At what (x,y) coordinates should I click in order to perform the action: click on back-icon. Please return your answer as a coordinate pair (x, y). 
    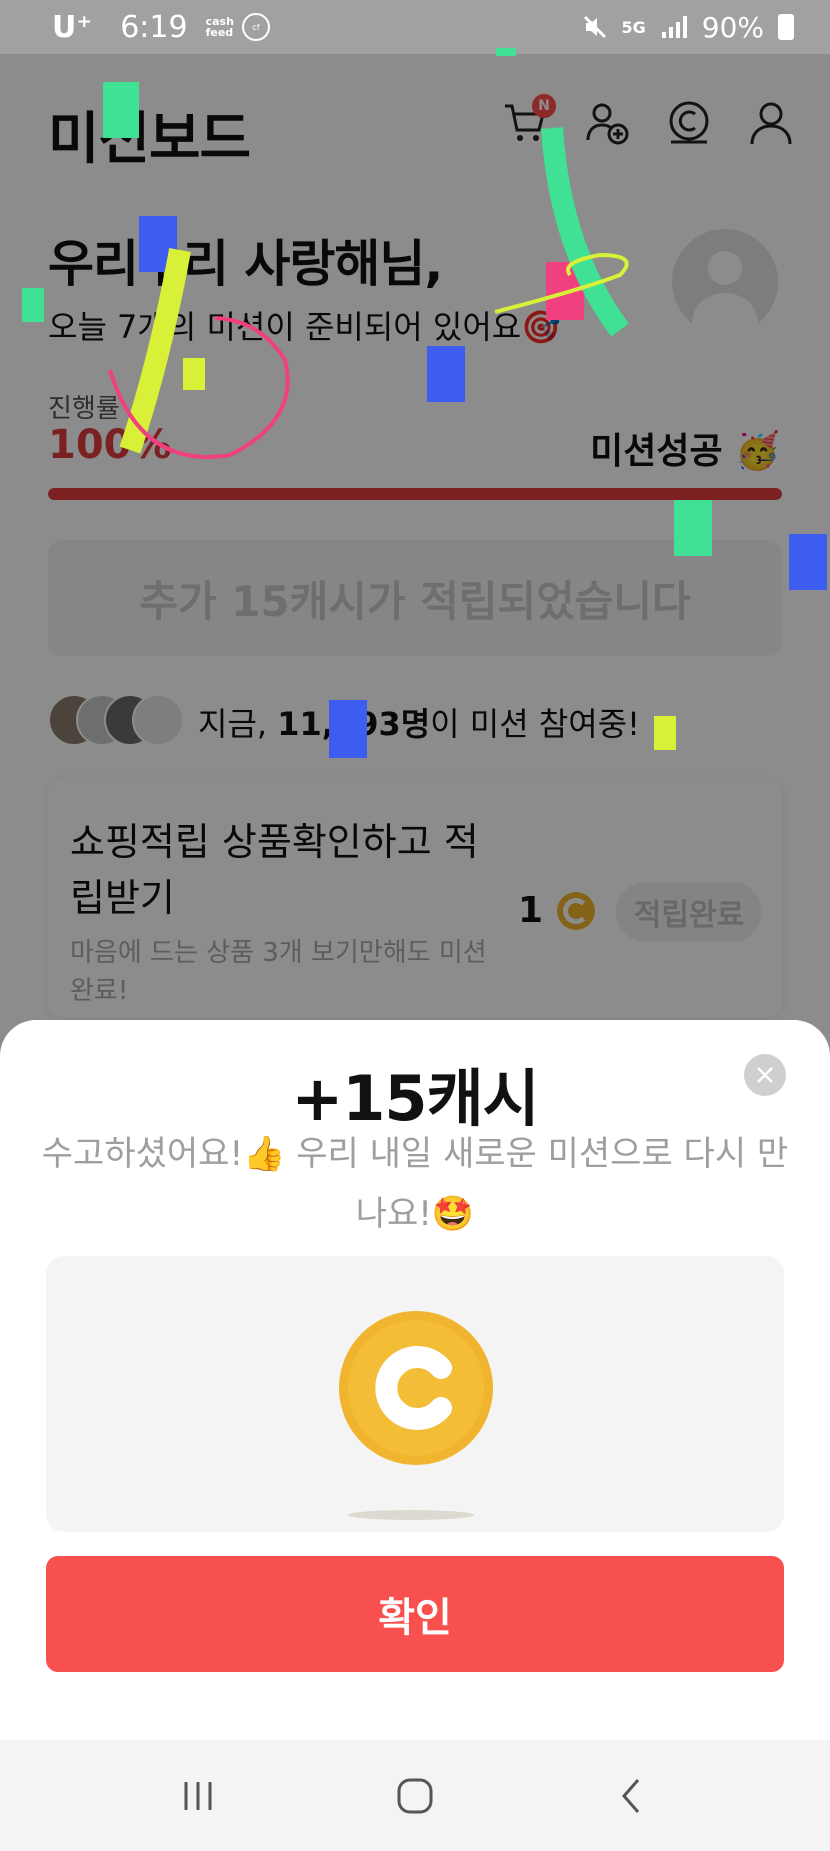
    Looking at the image, I should click on (630, 1795).